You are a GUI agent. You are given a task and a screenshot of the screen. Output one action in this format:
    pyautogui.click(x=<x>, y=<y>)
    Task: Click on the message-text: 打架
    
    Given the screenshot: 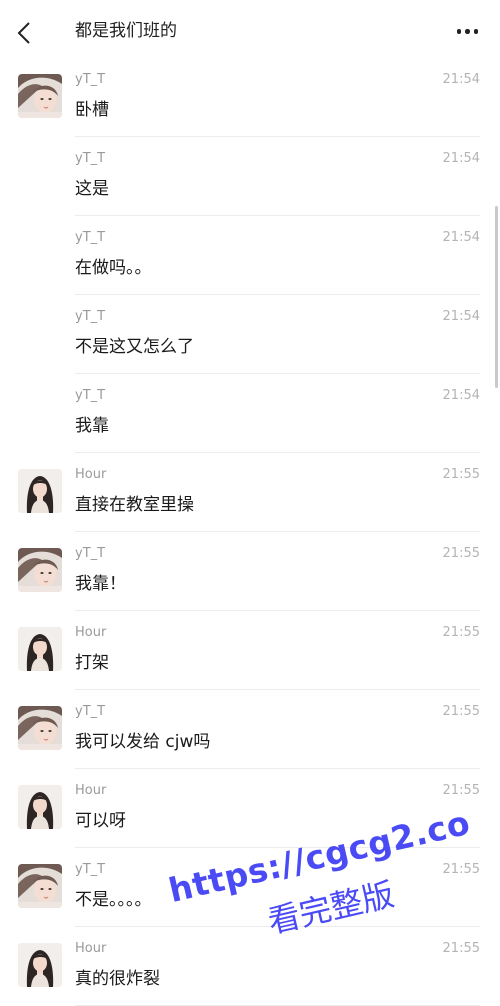 What is the action you would take?
    pyautogui.click(x=92, y=663)
    